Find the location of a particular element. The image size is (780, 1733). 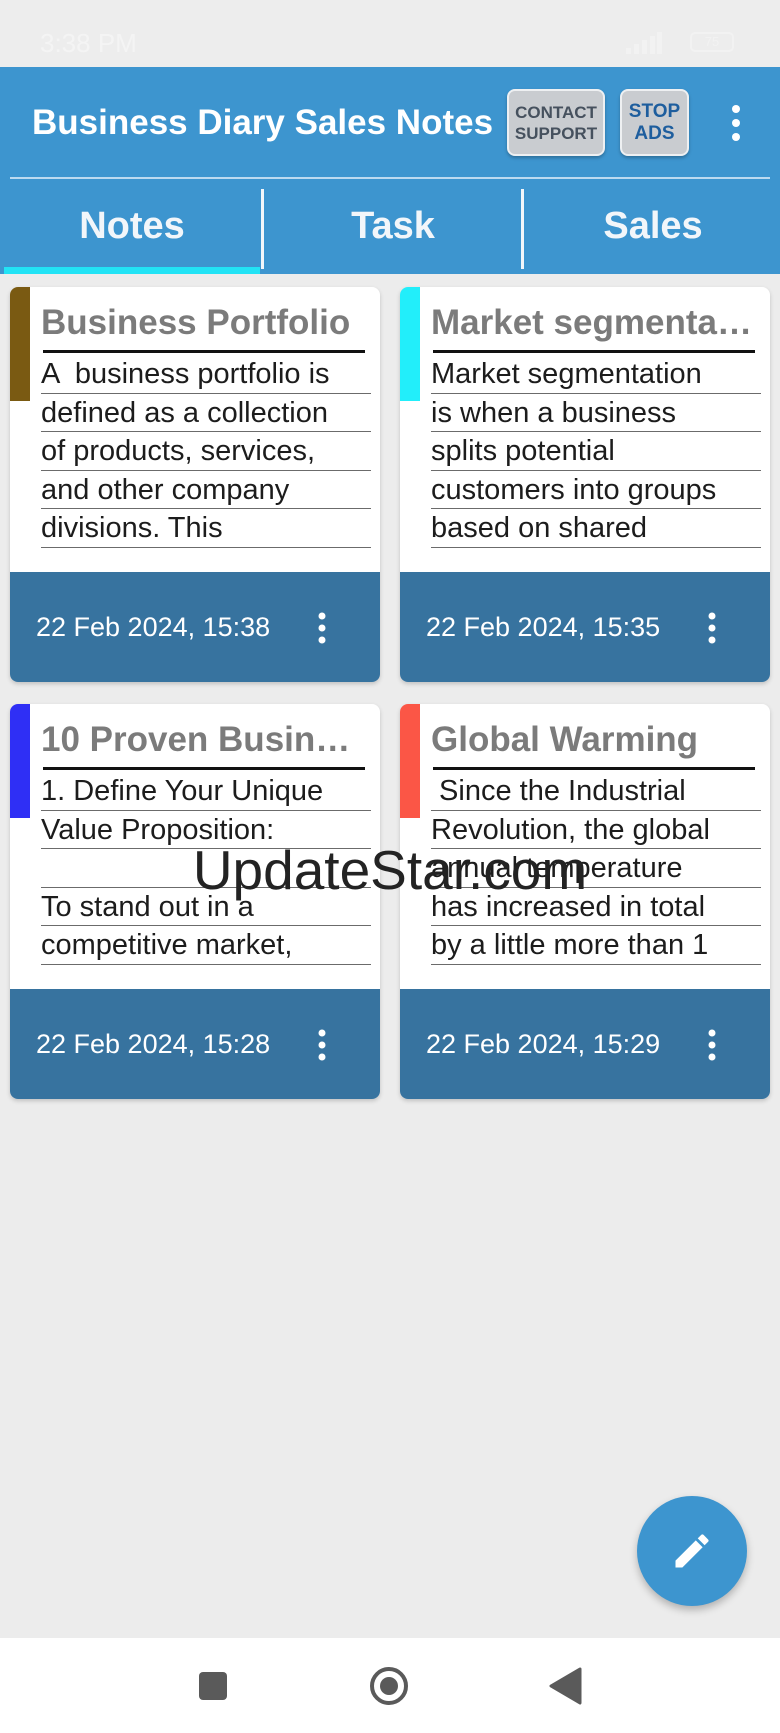

home-icon is located at coordinates (389, 1686).